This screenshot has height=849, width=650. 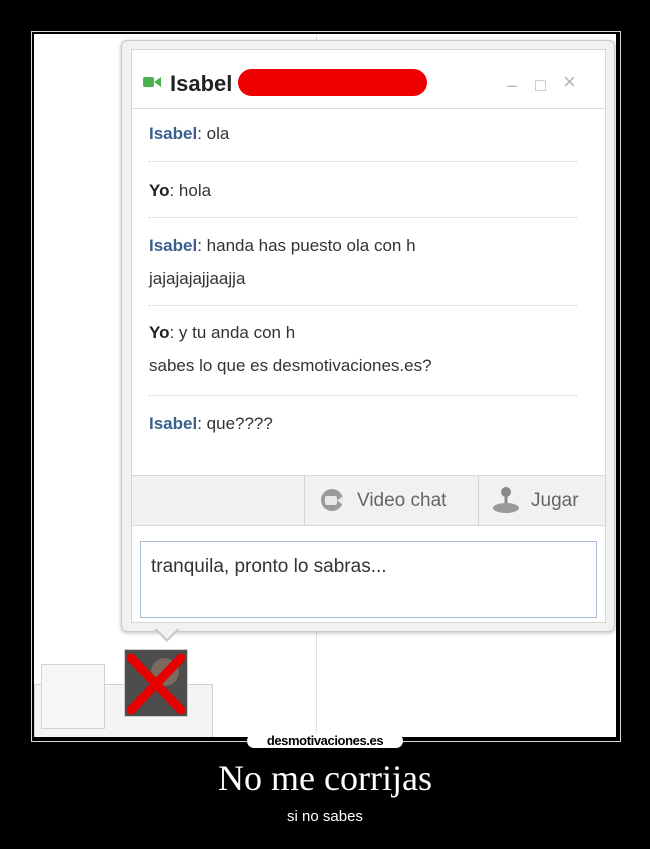 What do you see at coordinates (325, 778) in the screenshot?
I see `poster-title: No me corrijas` at bounding box center [325, 778].